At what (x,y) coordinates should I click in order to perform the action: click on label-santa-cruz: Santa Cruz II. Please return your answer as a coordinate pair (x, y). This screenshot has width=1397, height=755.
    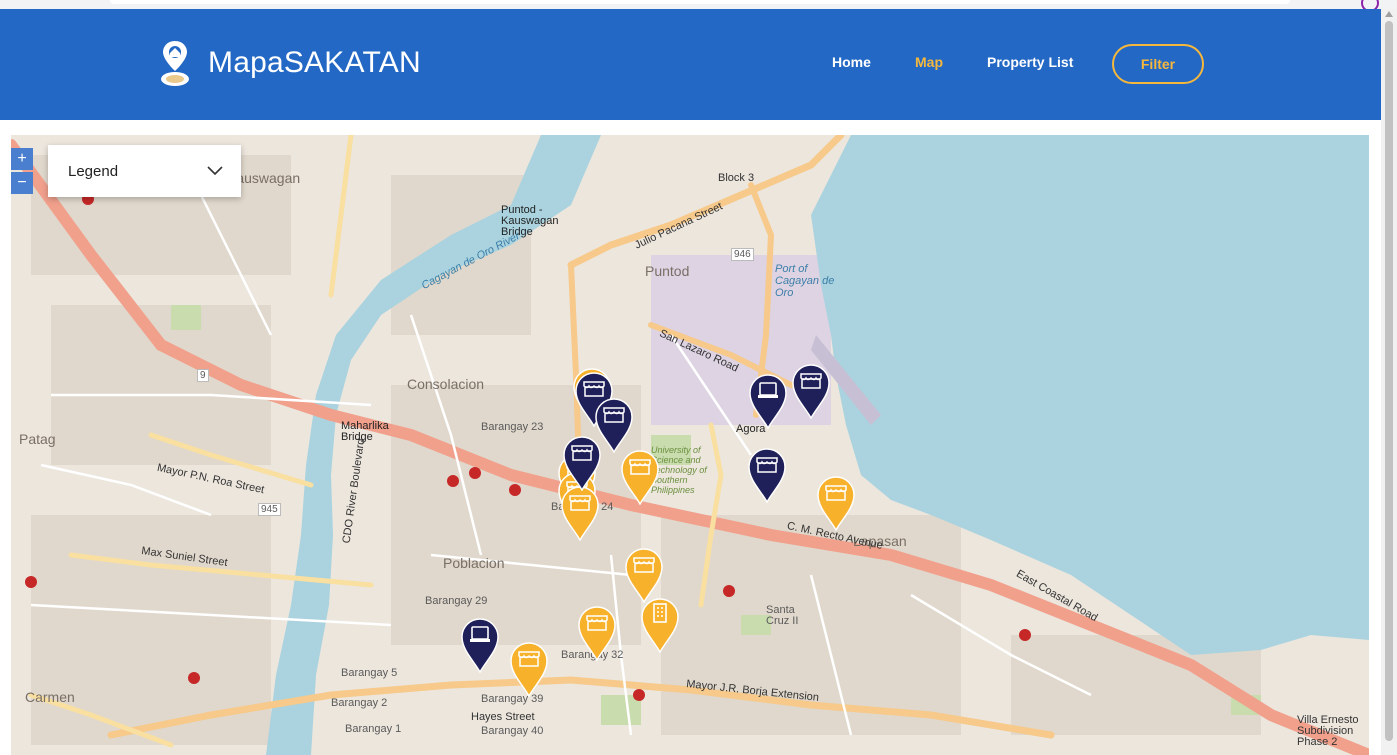
    Looking at the image, I should click on (782, 615).